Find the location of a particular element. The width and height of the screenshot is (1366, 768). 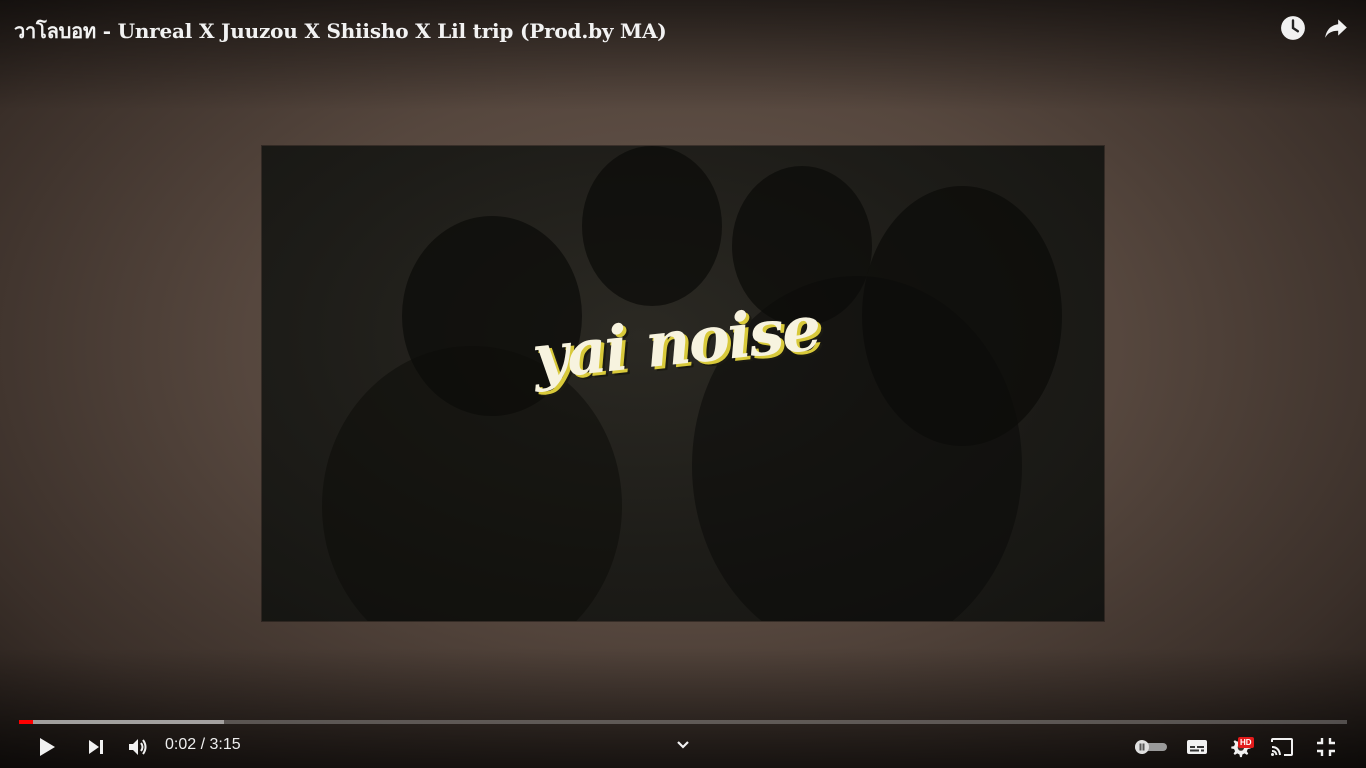

chevron-down-icon is located at coordinates (683, 745).